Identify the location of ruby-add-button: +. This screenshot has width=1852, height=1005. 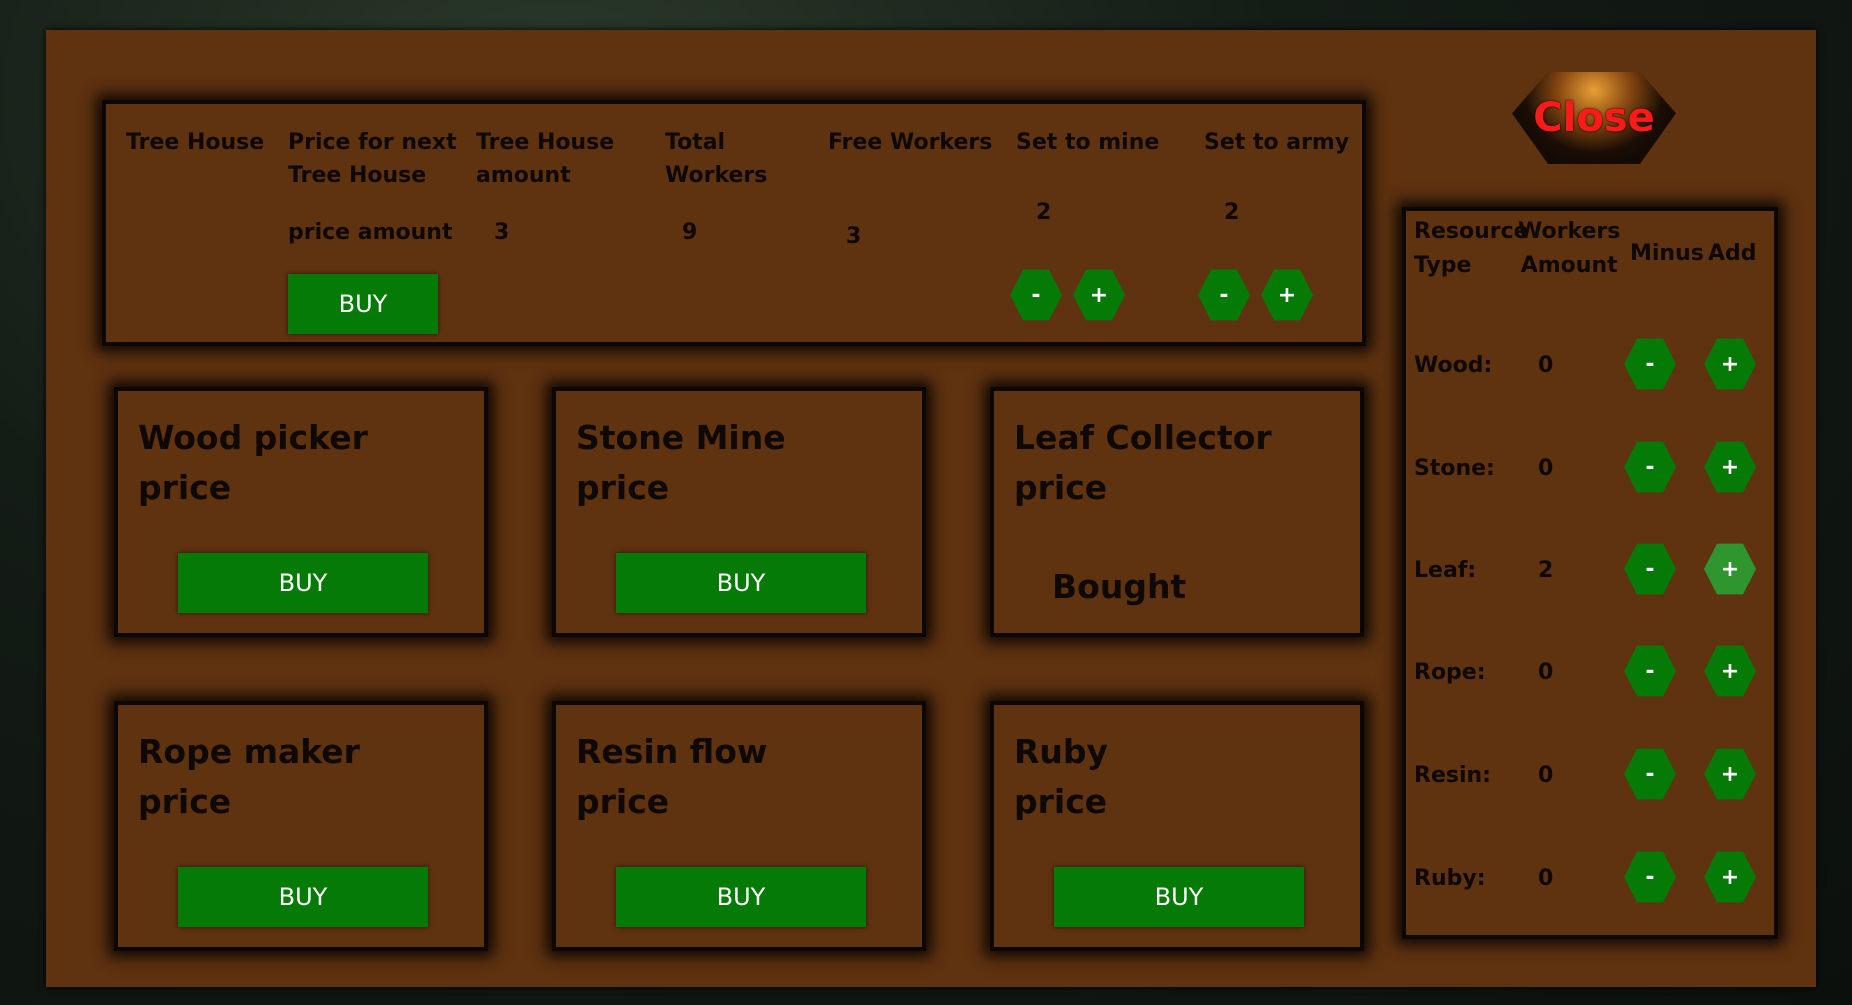
(1730, 877).